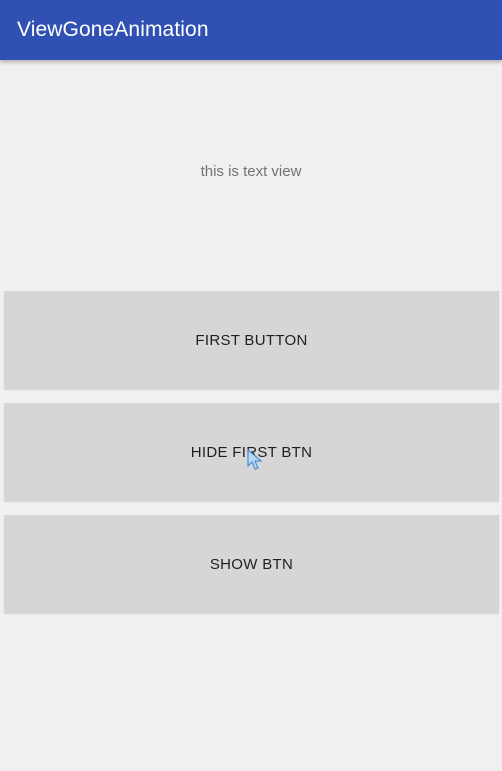 The image size is (502, 771). Describe the element at coordinates (251, 171) in the screenshot. I see `text-view: this is text view` at that location.